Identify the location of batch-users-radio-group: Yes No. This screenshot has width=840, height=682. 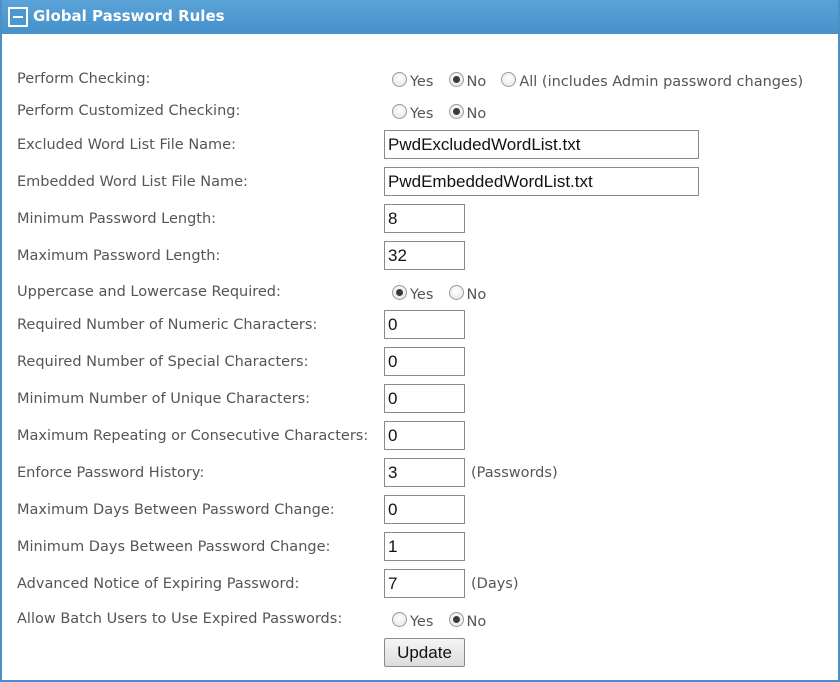
(444, 620).